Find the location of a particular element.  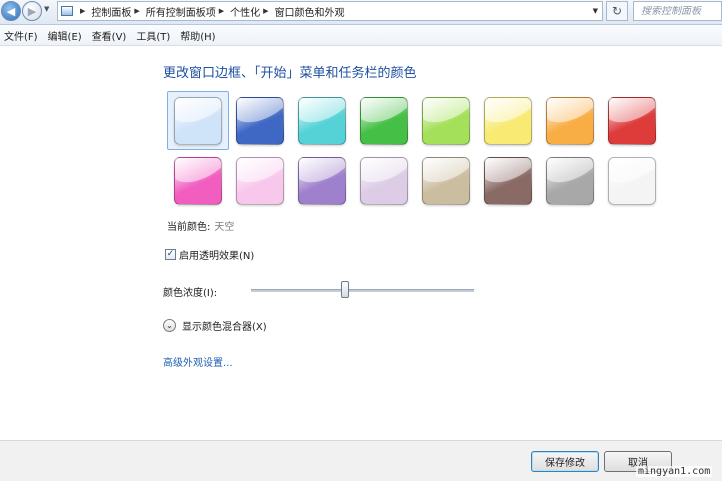

current-color-row: 当前颜色: 天空 is located at coordinates (200, 225).